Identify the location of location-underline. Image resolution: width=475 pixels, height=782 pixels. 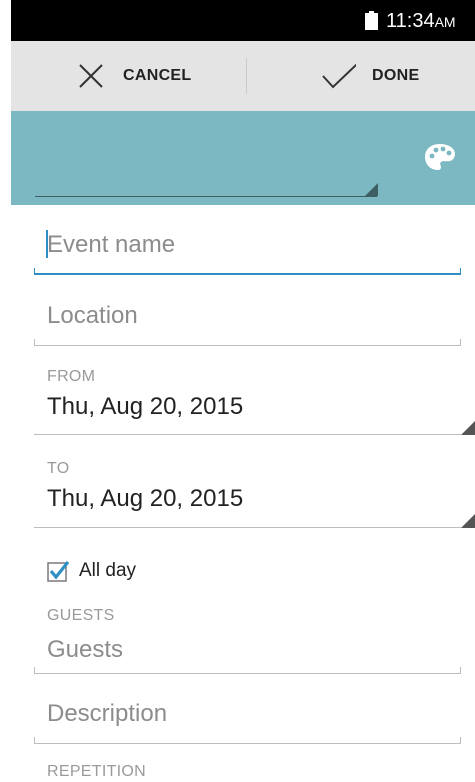
(247, 345).